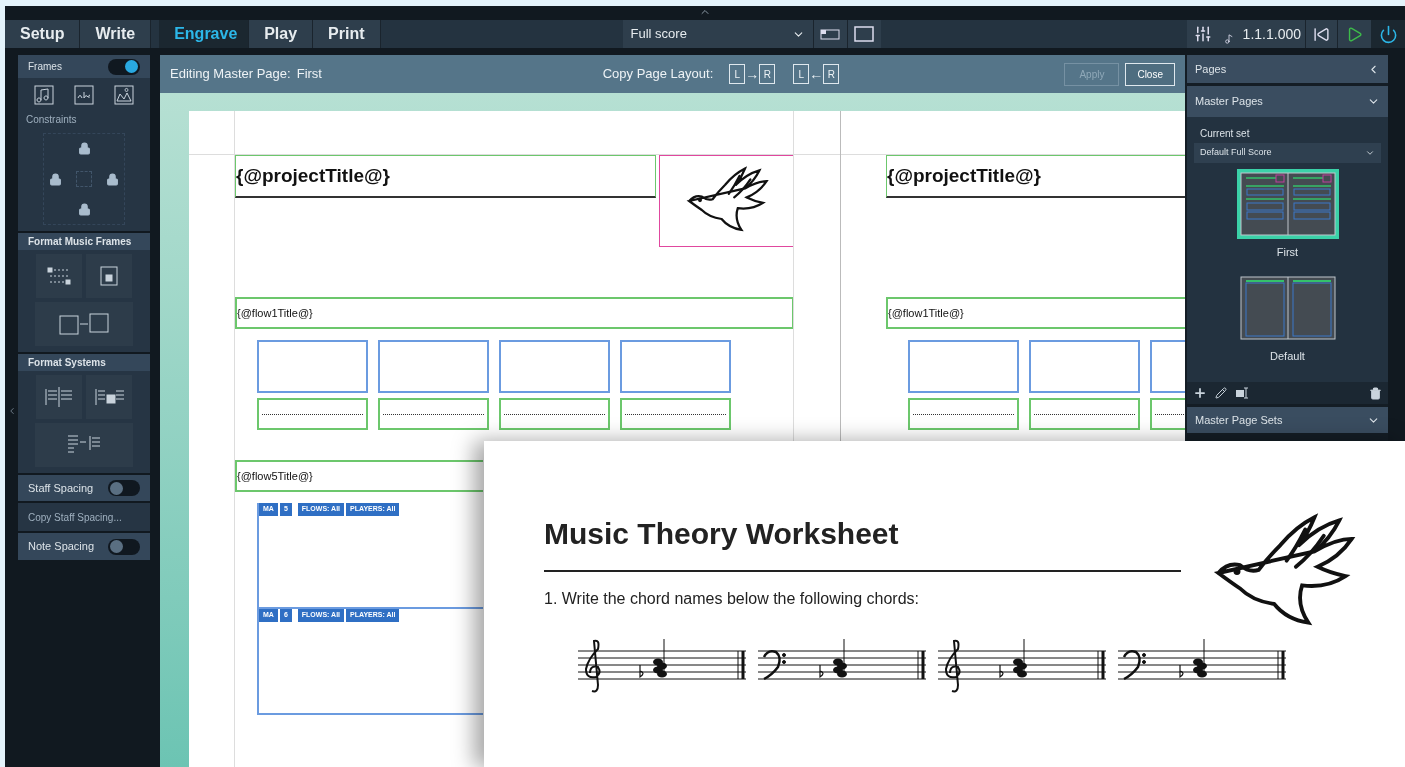  What do you see at coordinates (1221, 393) in the screenshot?
I see `edit-icon` at bounding box center [1221, 393].